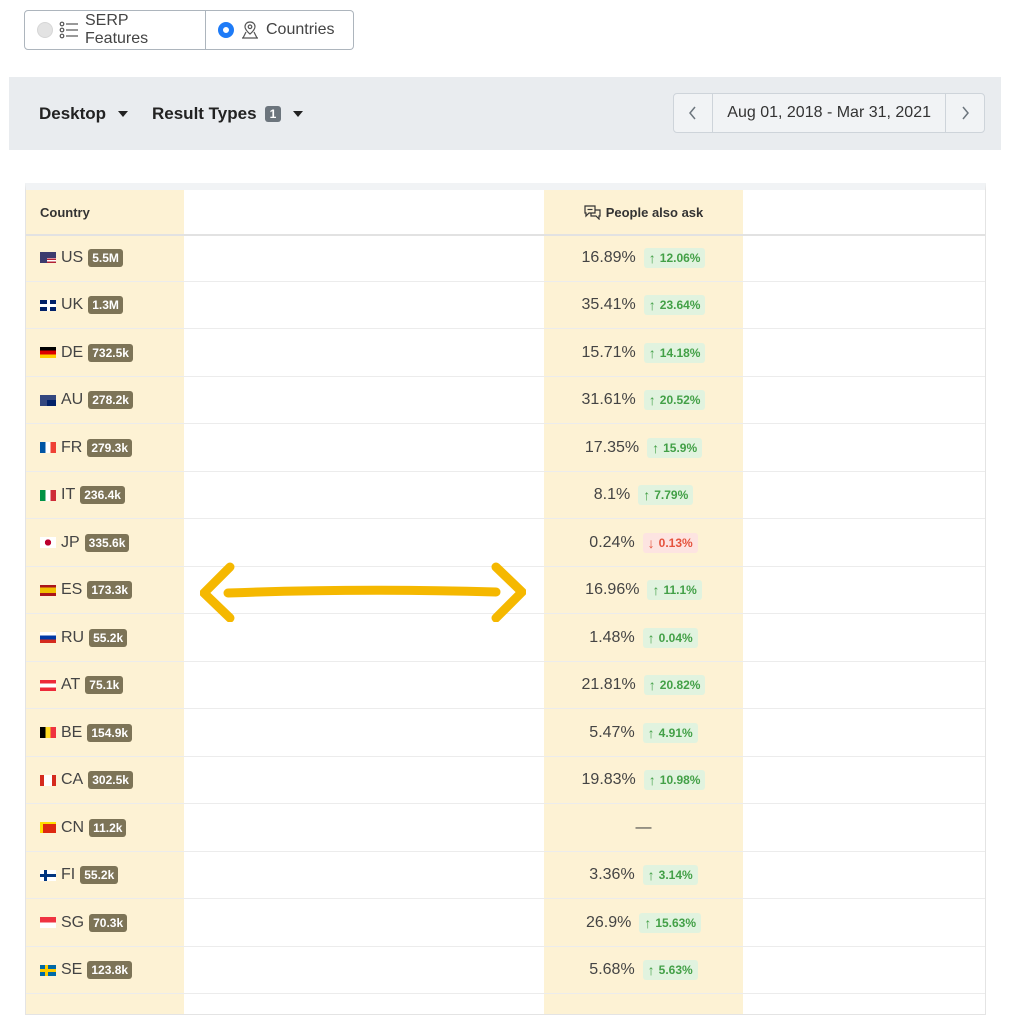  I want to click on volume-badge: 732.5k, so click(110, 352).